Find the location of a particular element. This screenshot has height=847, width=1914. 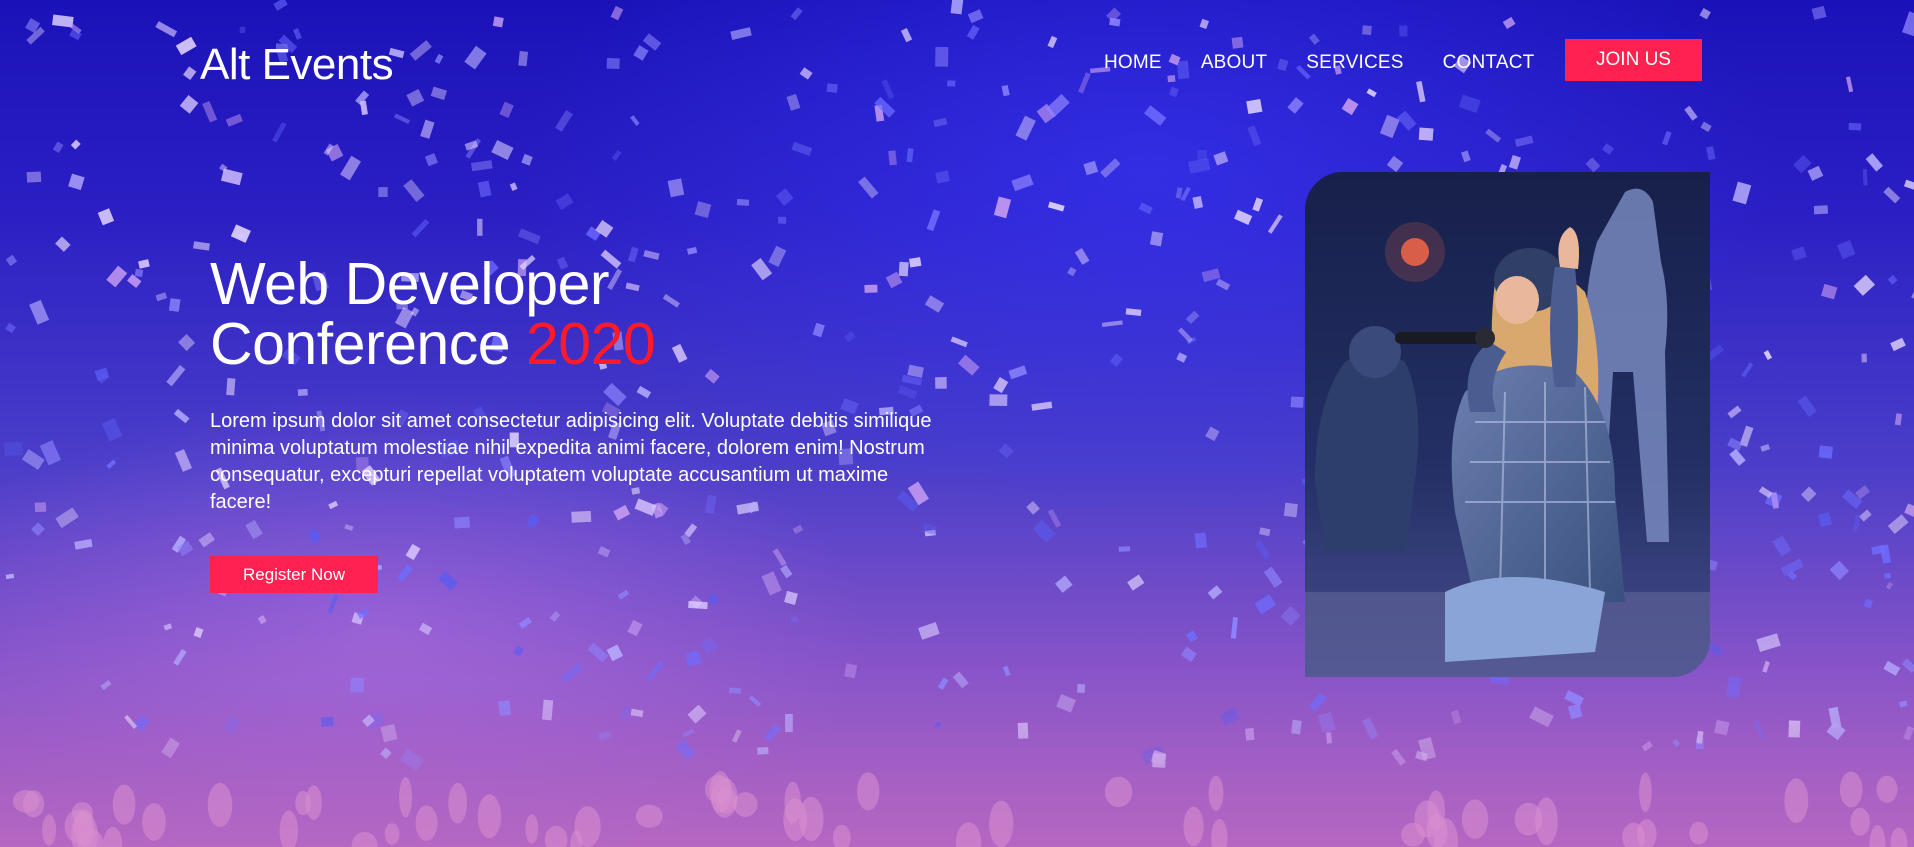

nav-about-link: ABOUT is located at coordinates (1234, 63).